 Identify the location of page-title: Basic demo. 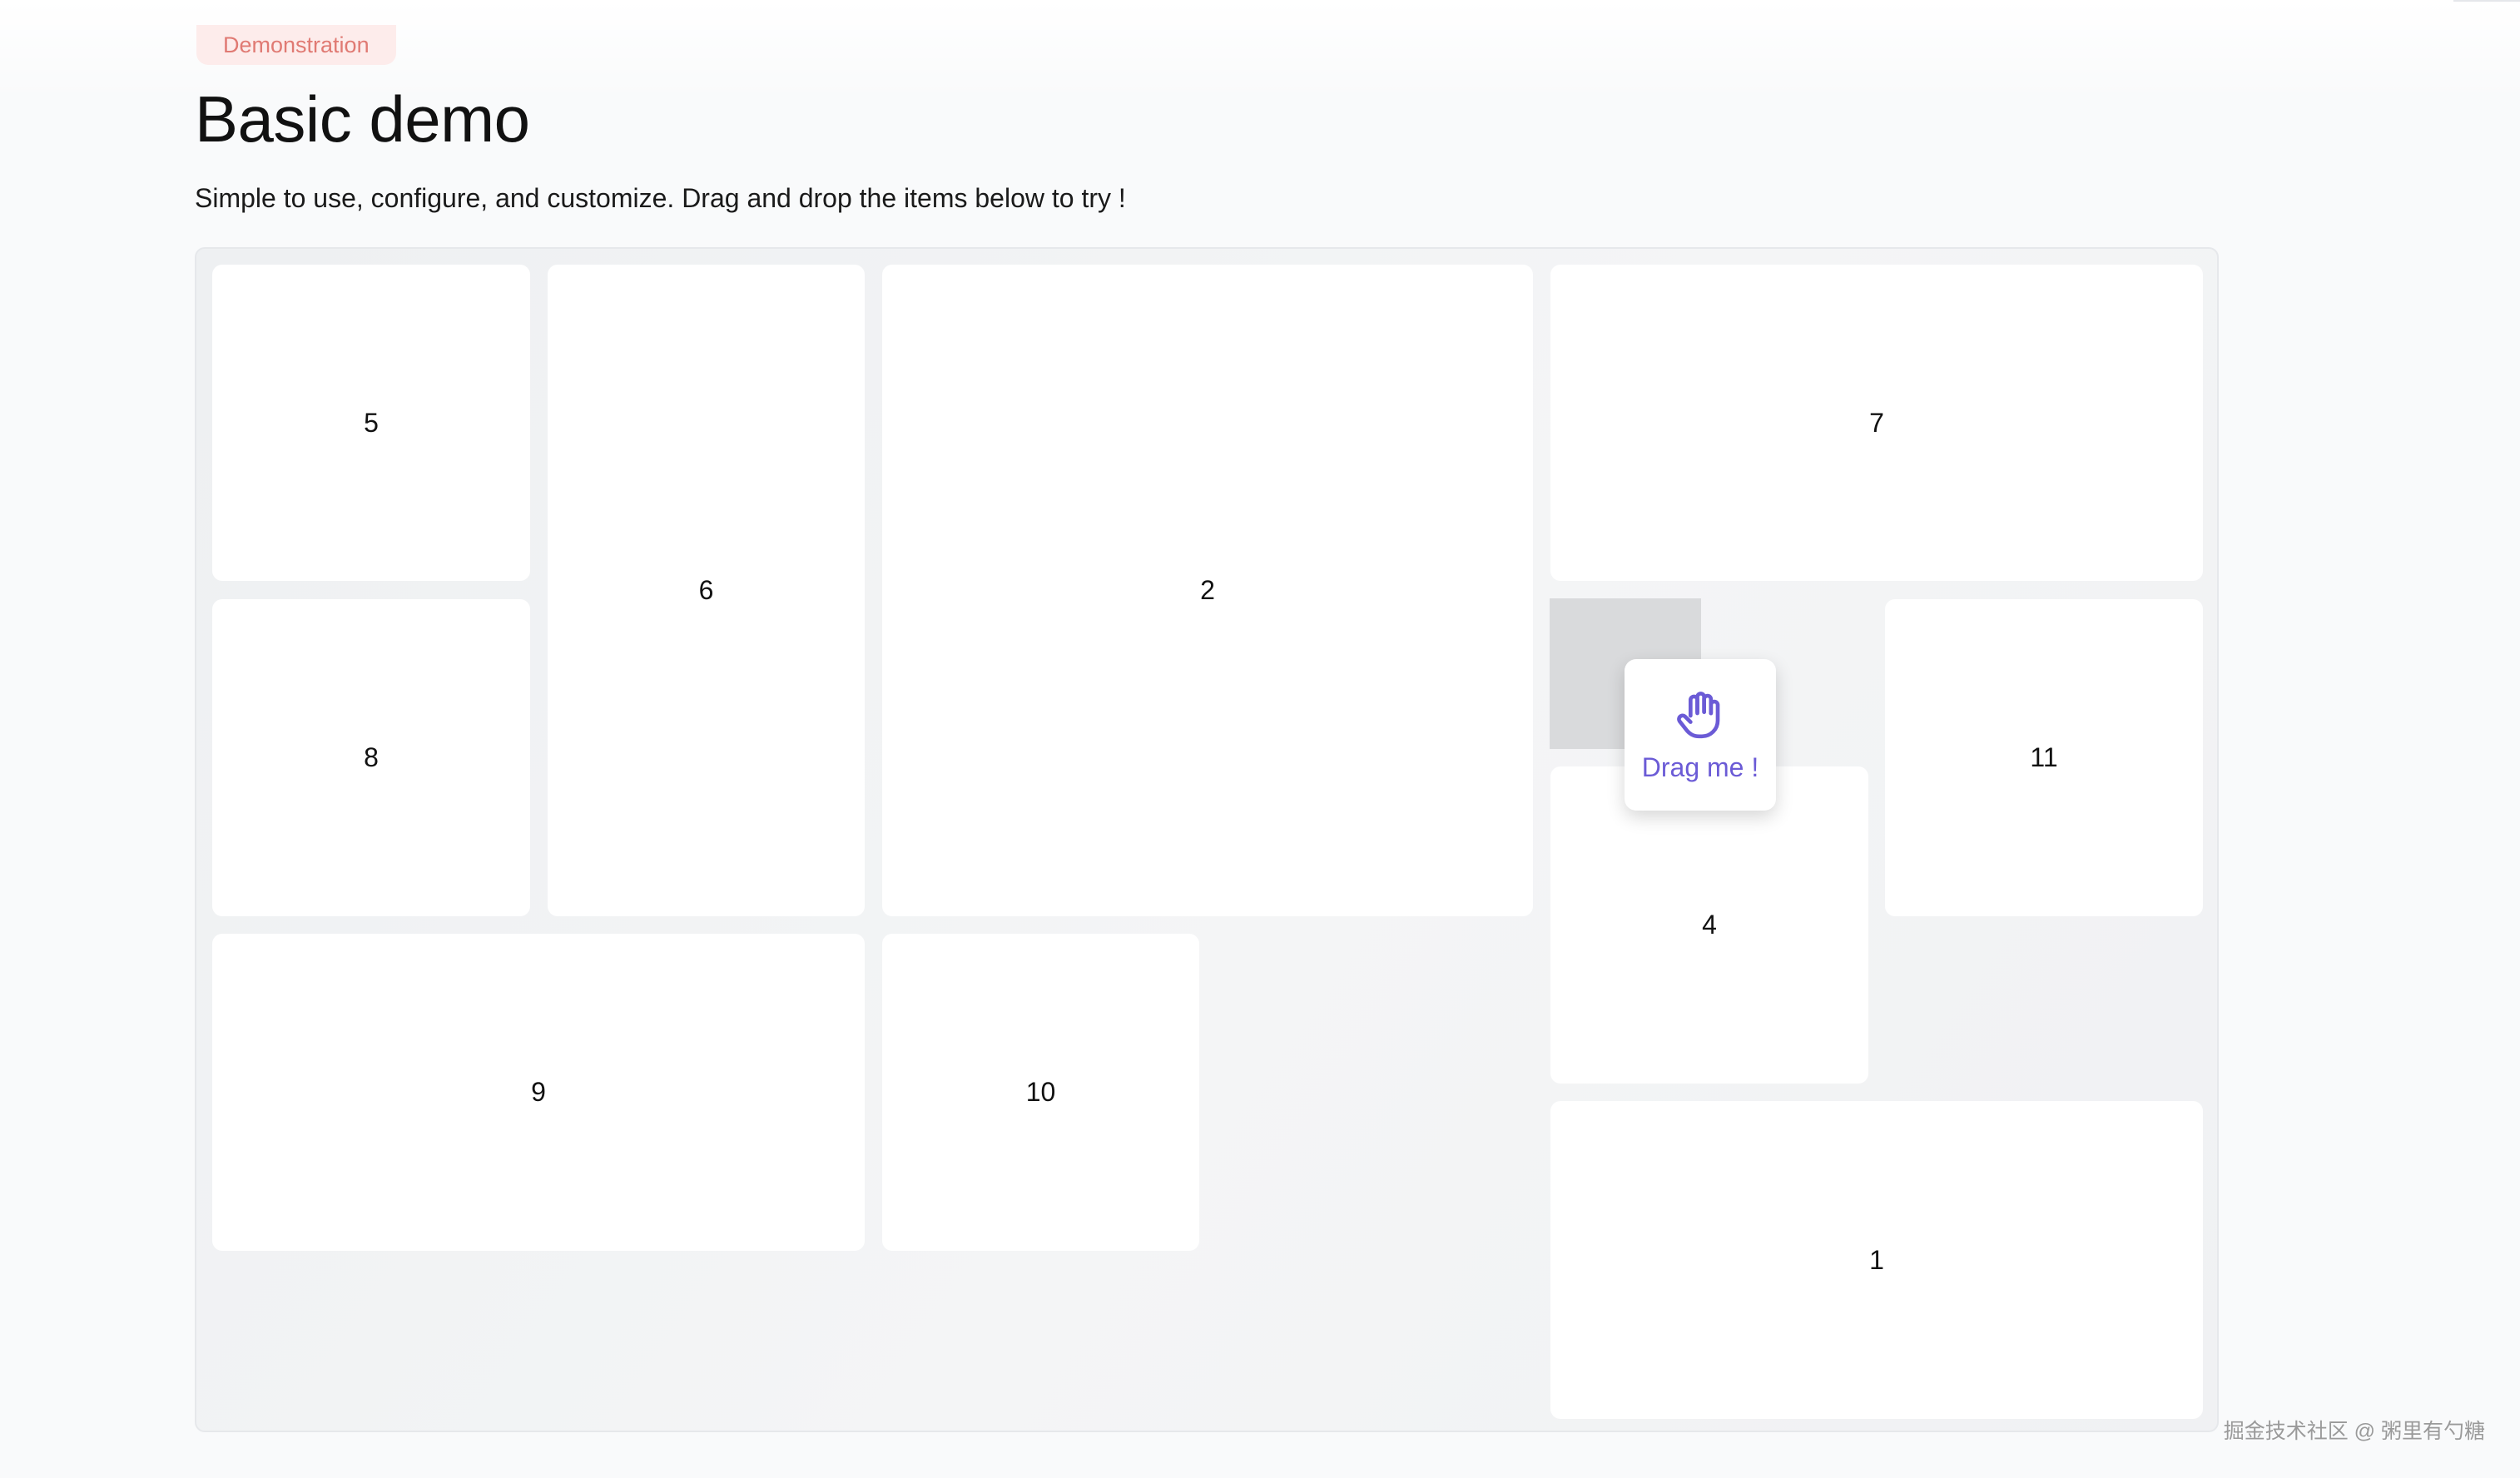
(362, 119).